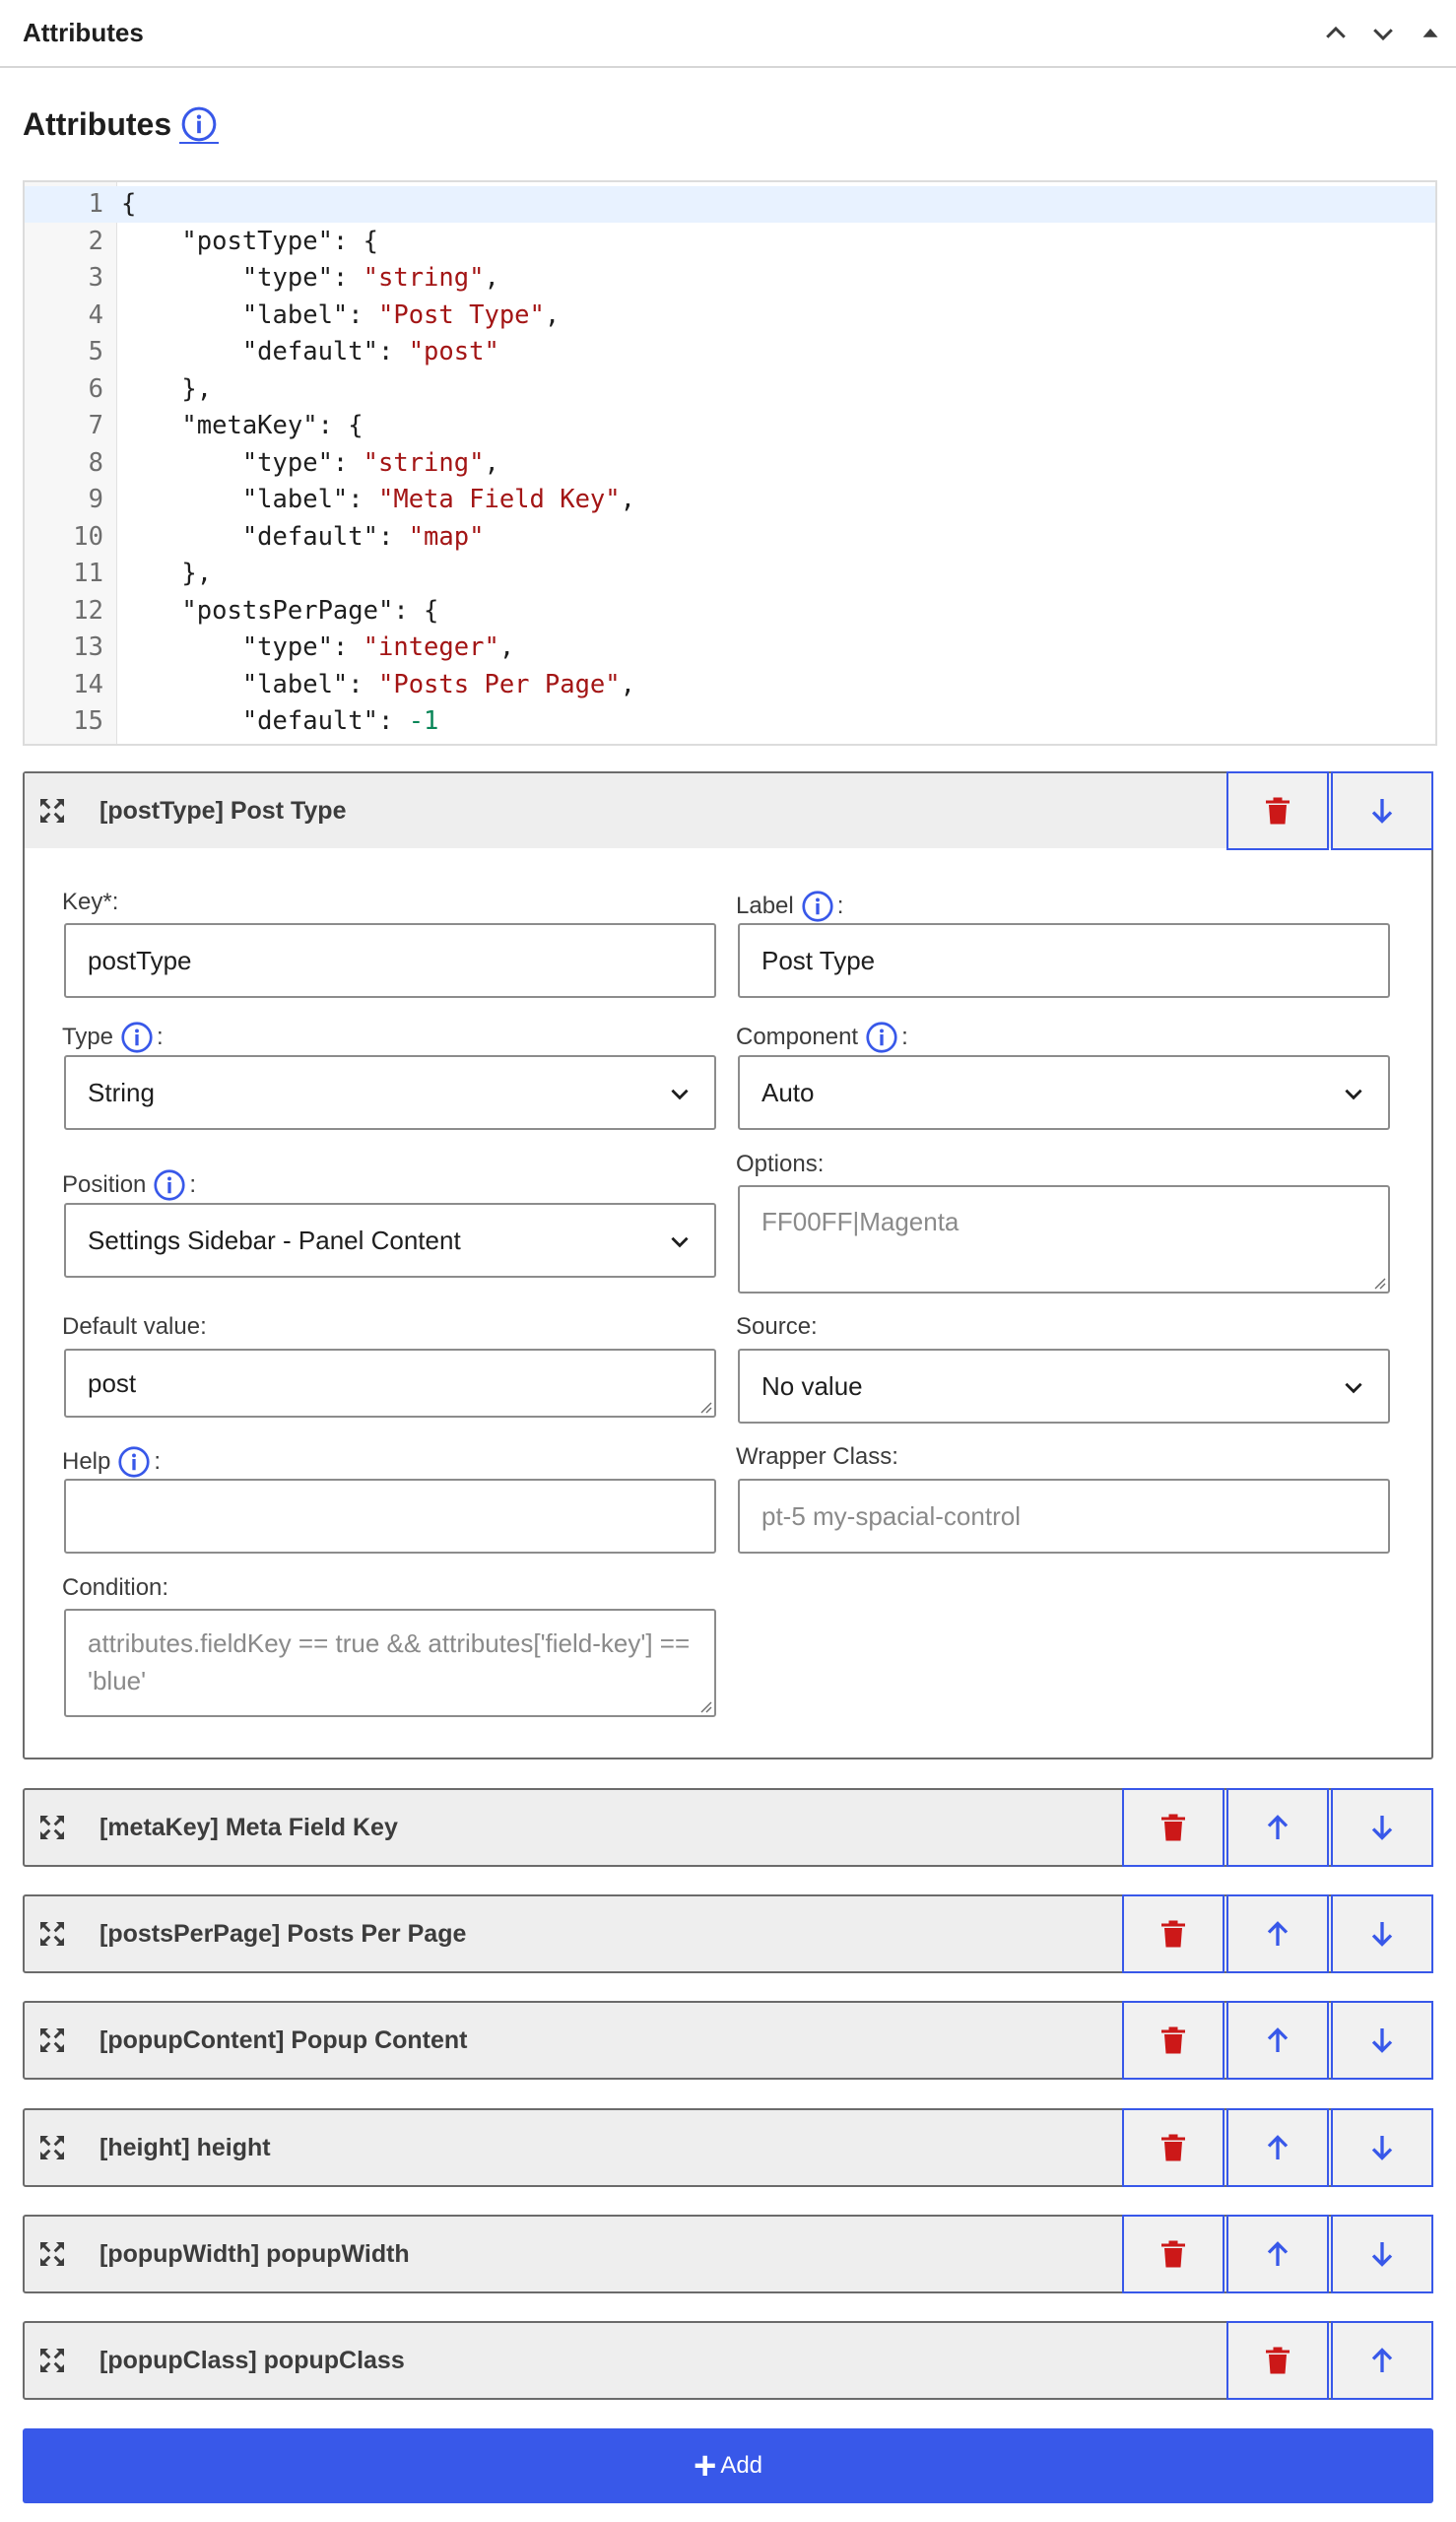 This screenshot has width=1456, height=2522. Describe the element at coordinates (730, 278) in the screenshot. I see `code-line: 3 "type": "string",` at that location.